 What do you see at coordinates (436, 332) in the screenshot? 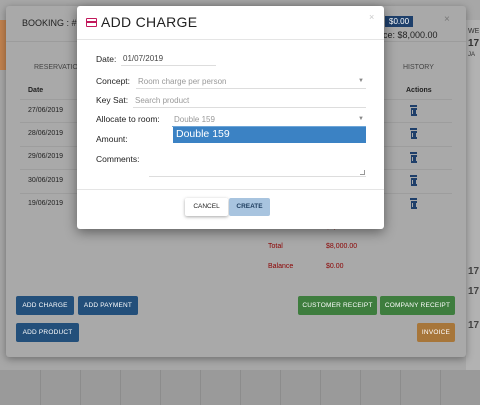
I see `invoice-button: INVOICE` at bounding box center [436, 332].